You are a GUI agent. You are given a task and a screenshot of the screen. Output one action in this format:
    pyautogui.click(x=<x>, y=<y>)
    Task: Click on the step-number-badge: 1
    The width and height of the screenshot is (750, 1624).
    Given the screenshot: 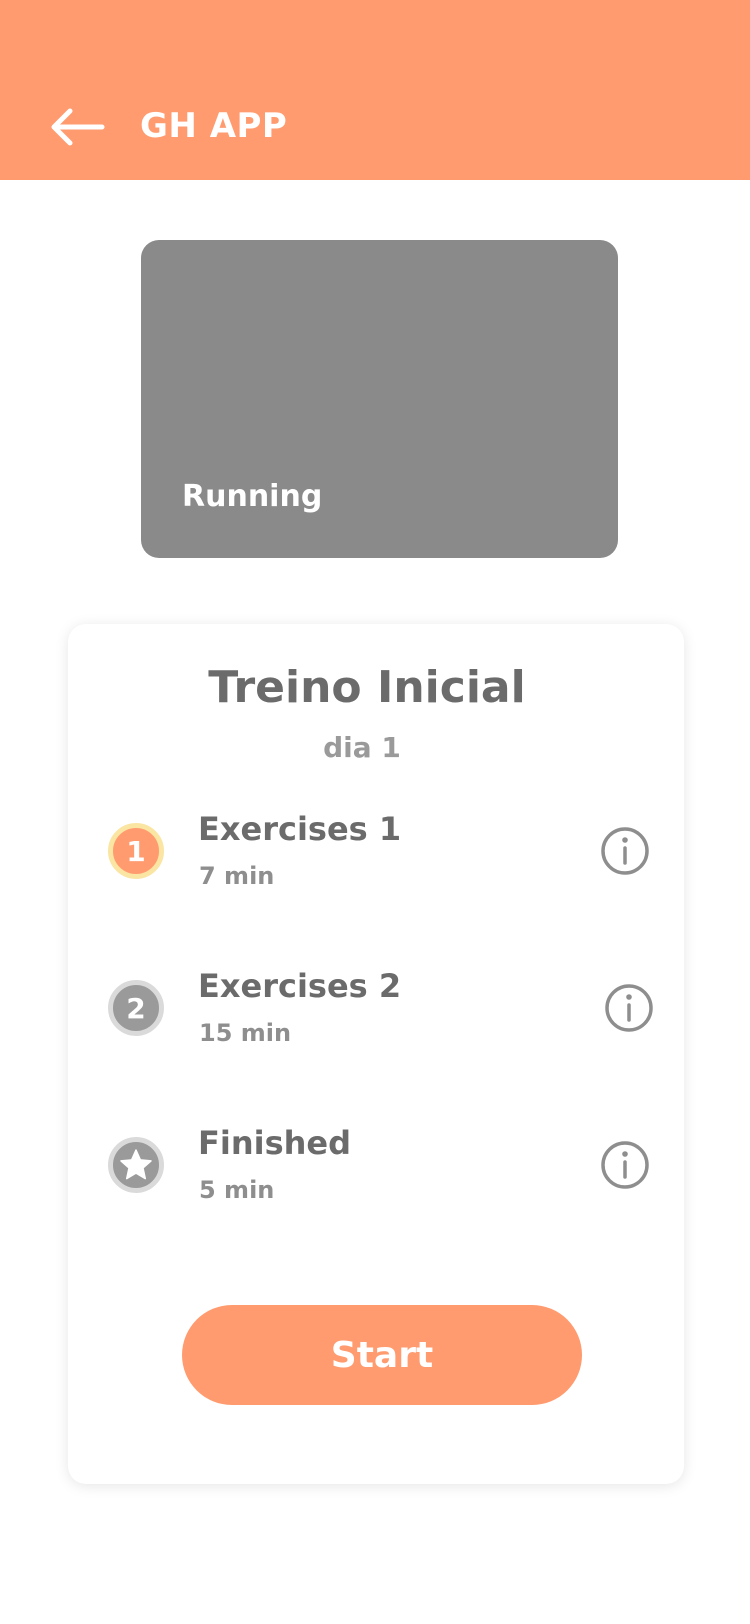 What is the action you would take?
    pyautogui.click(x=136, y=851)
    